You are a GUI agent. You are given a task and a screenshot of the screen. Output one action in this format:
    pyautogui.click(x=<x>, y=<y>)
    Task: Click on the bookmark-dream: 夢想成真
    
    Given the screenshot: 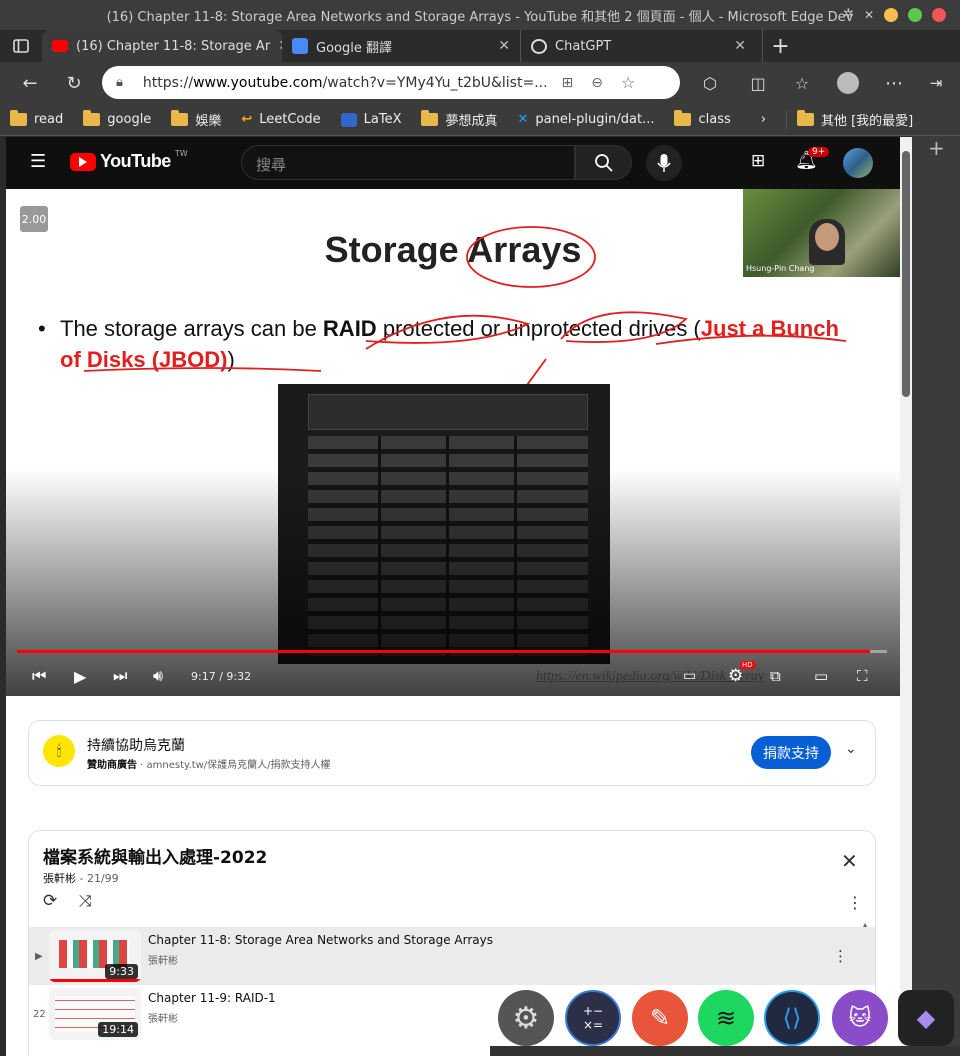 What is the action you would take?
    pyautogui.click(x=459, y=119)
    